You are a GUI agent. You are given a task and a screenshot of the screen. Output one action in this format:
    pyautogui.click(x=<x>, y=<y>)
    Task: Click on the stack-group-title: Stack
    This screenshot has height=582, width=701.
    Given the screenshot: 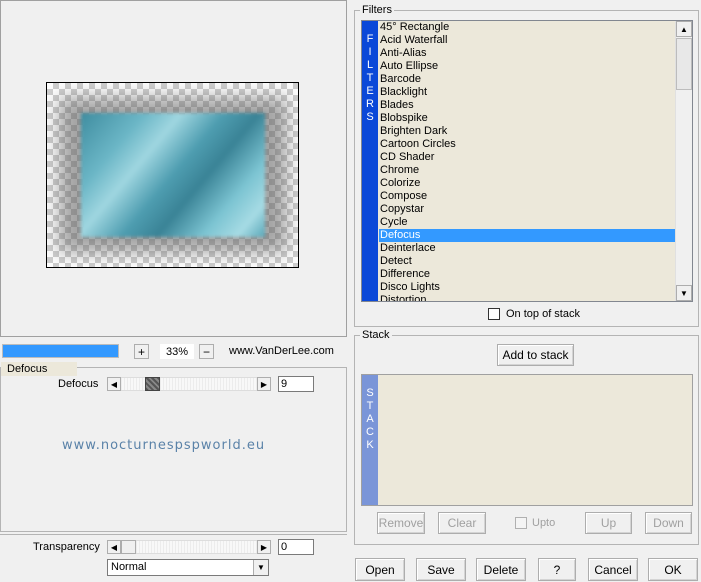 What is the action you would take?
    pyautogui.click(x=376, y=335)
    